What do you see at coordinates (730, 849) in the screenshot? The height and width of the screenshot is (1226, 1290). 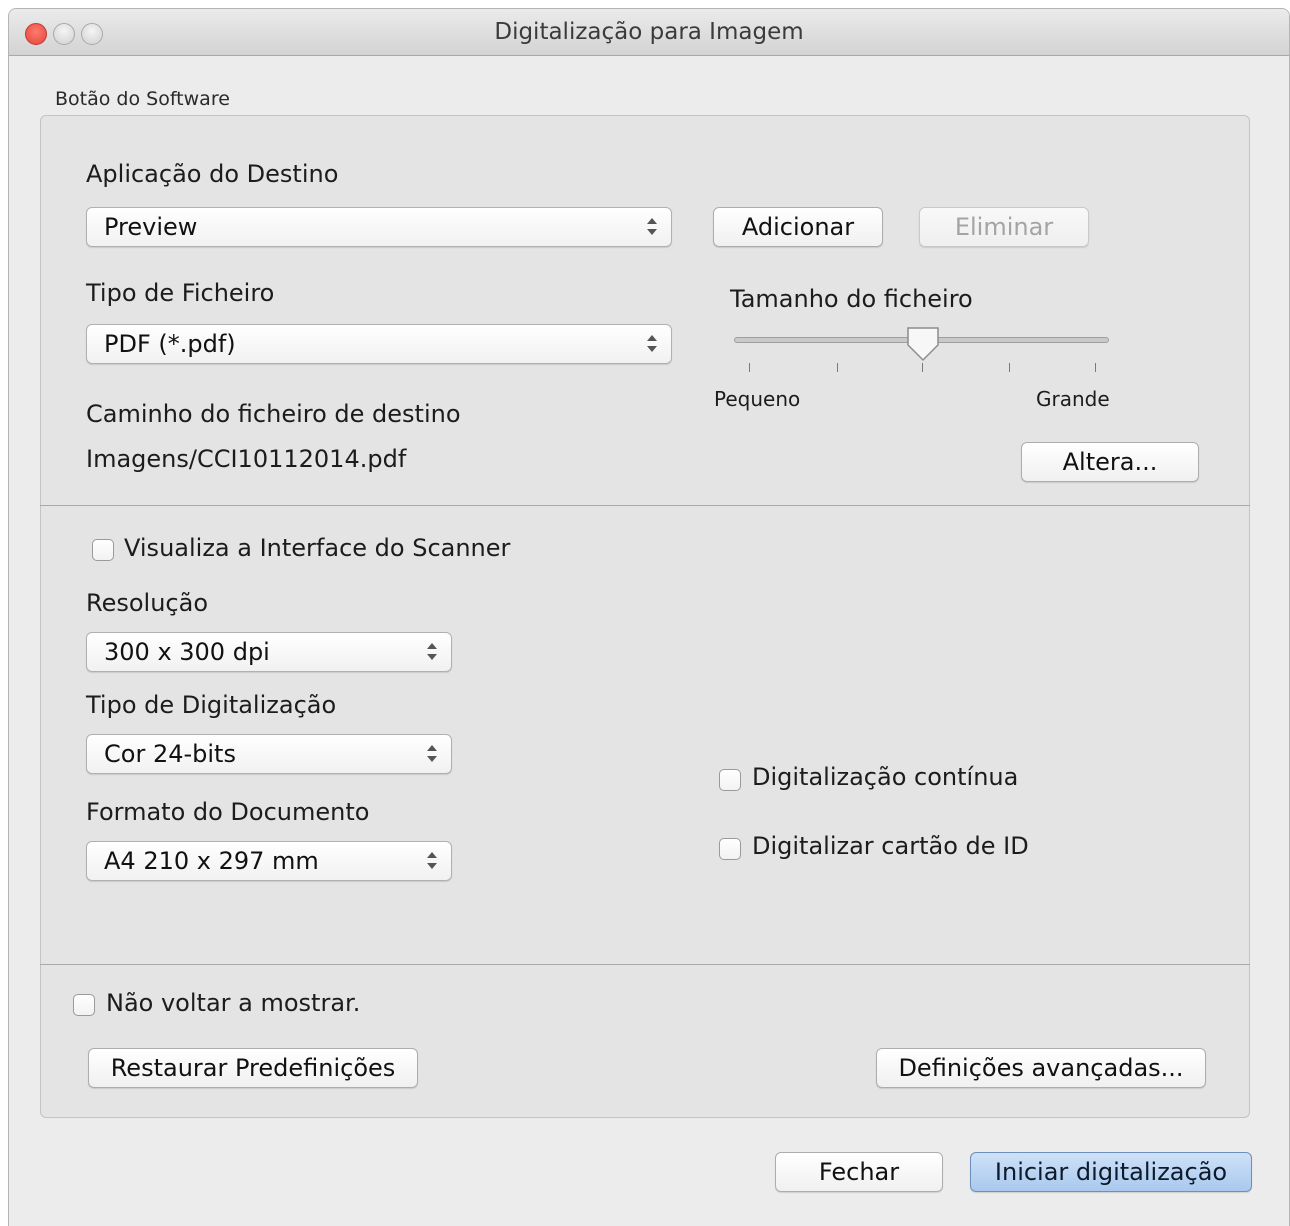 I see `id-card-scan-checkbox` at bounding box center [730, 849].